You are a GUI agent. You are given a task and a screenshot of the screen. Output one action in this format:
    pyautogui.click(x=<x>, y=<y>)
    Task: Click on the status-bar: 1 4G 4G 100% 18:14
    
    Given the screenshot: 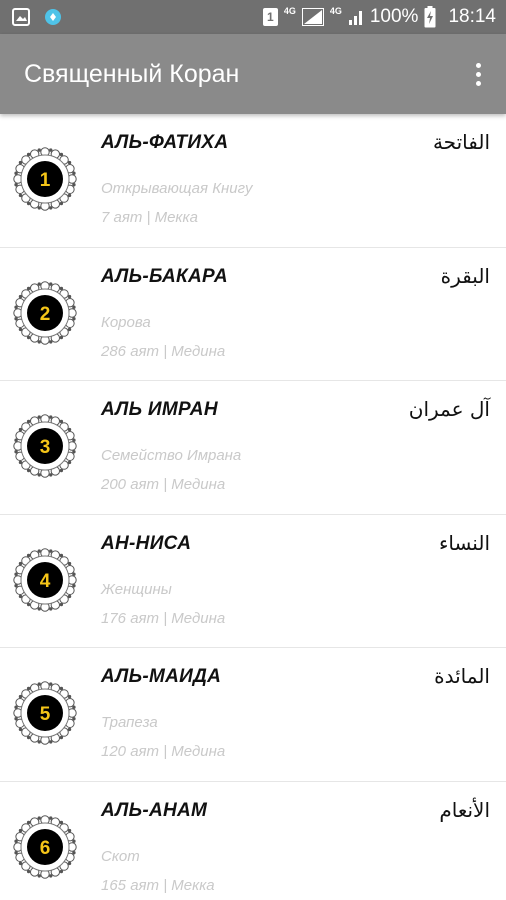 What is the action you would take?
    pyautogui.click(x=253, y=17)
    